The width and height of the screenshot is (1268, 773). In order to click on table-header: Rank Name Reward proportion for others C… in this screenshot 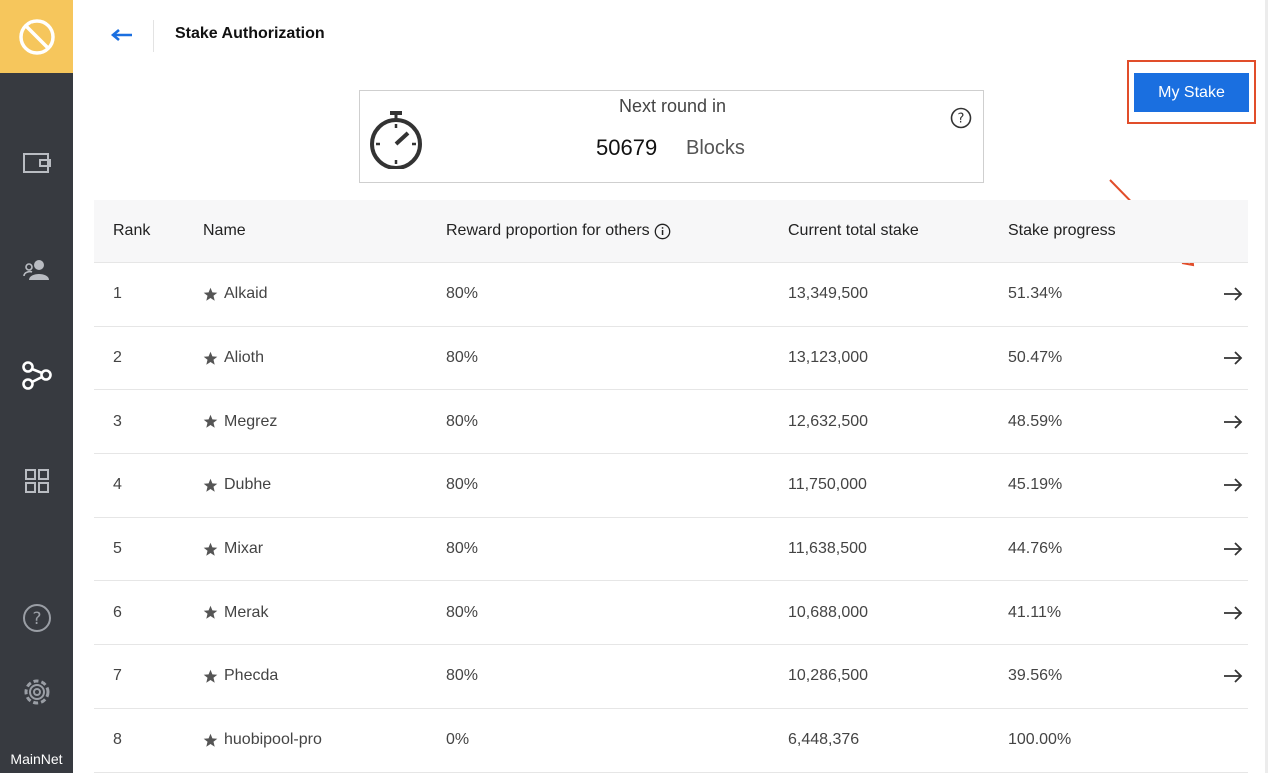, I will do `click(671, 231)`.